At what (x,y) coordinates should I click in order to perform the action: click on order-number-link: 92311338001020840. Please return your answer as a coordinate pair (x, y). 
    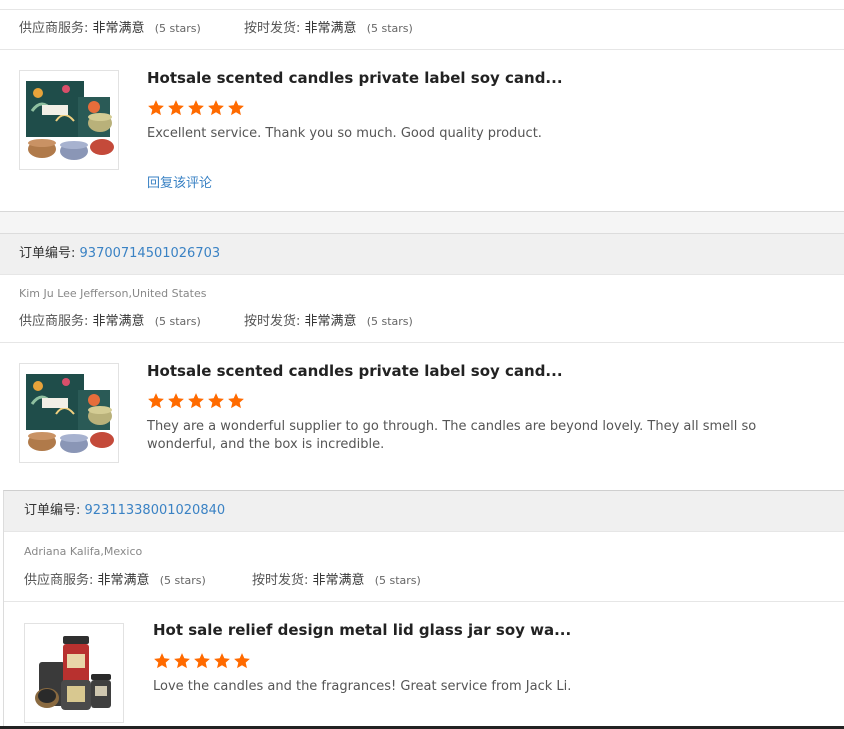
    Looking at the image, I should click on (155, 510).